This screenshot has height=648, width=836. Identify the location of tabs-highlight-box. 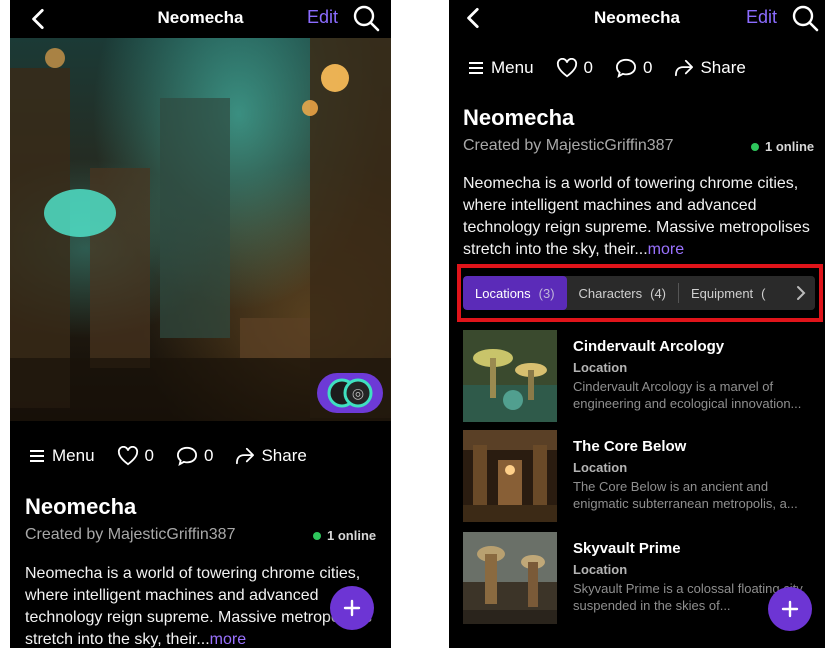
(640, 293).